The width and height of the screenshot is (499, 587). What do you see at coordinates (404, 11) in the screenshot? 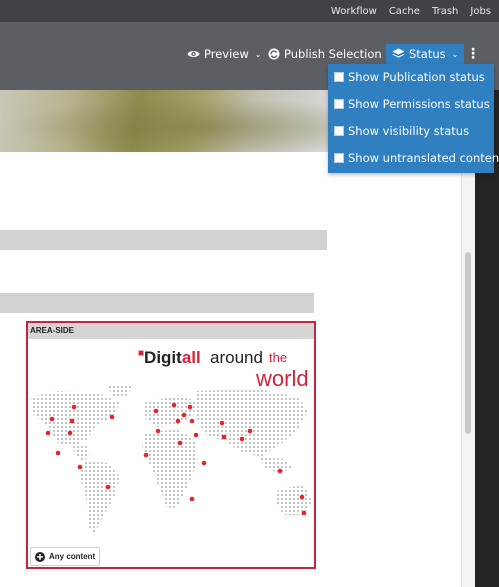
I see `nav-cache: Cache` at bounding box center [404, 11].